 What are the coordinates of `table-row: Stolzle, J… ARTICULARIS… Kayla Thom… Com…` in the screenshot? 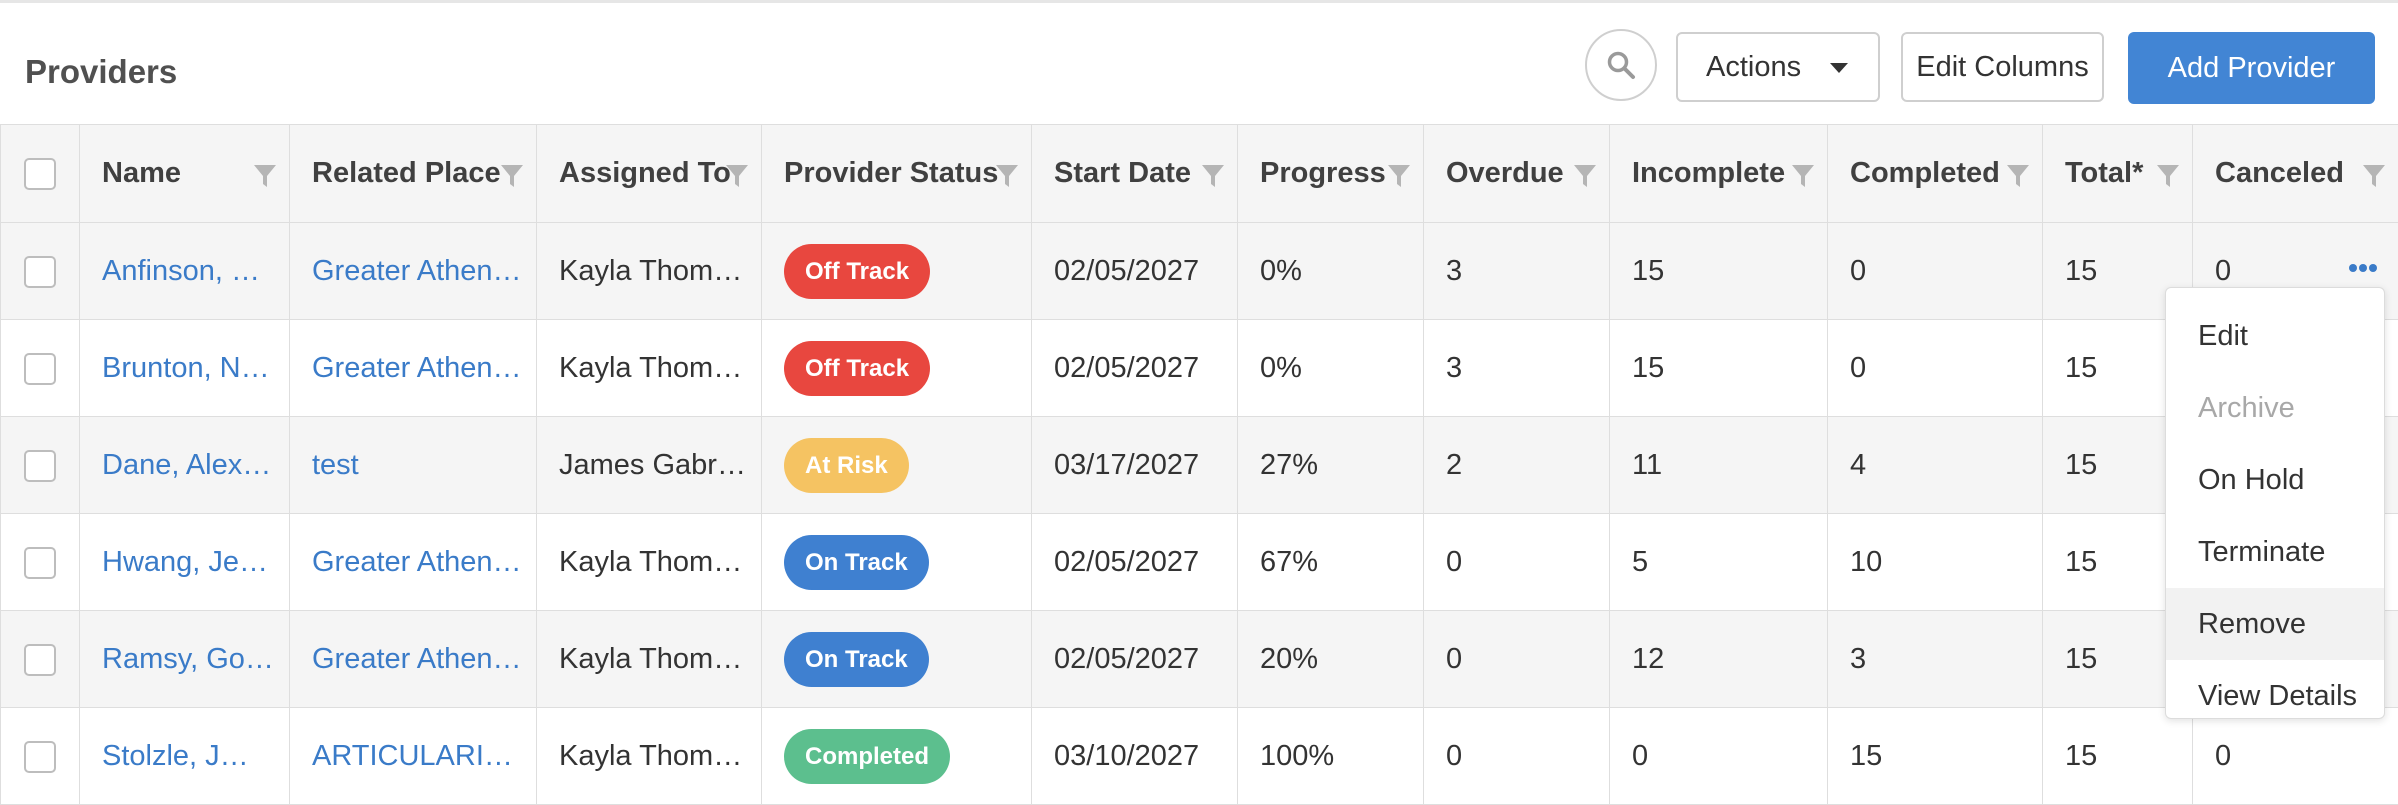 It's located at (1199, 756).